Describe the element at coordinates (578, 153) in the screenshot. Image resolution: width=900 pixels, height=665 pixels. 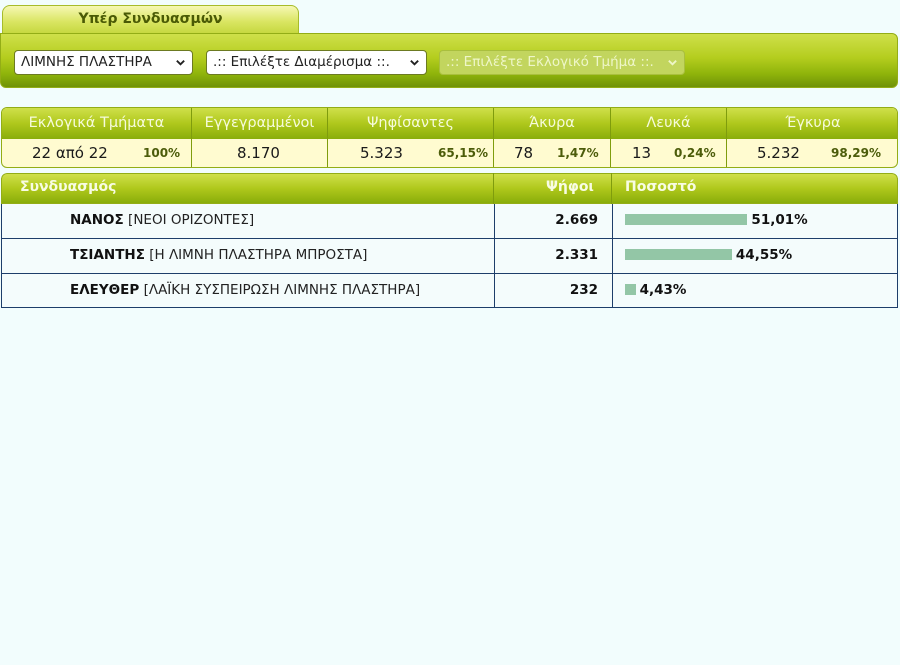
I see `stats-invalid-pct: 1,47%` at that location.